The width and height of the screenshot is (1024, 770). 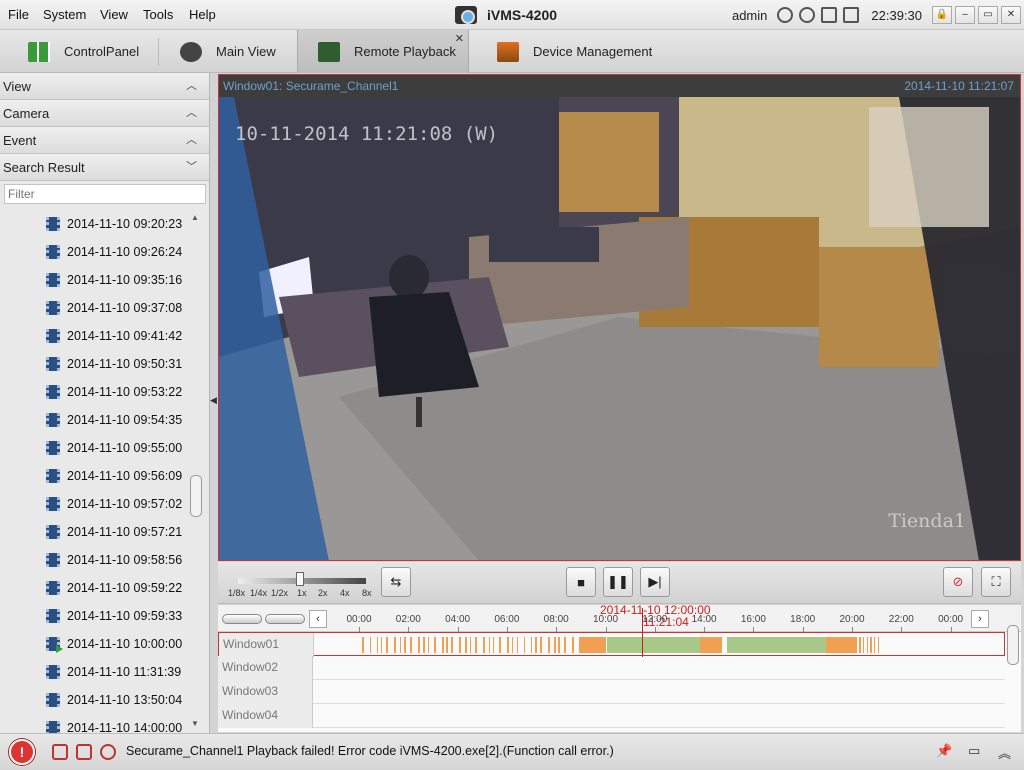 I want to click on tab-control-panel: ControlPanel, so click(x=83, y=51).